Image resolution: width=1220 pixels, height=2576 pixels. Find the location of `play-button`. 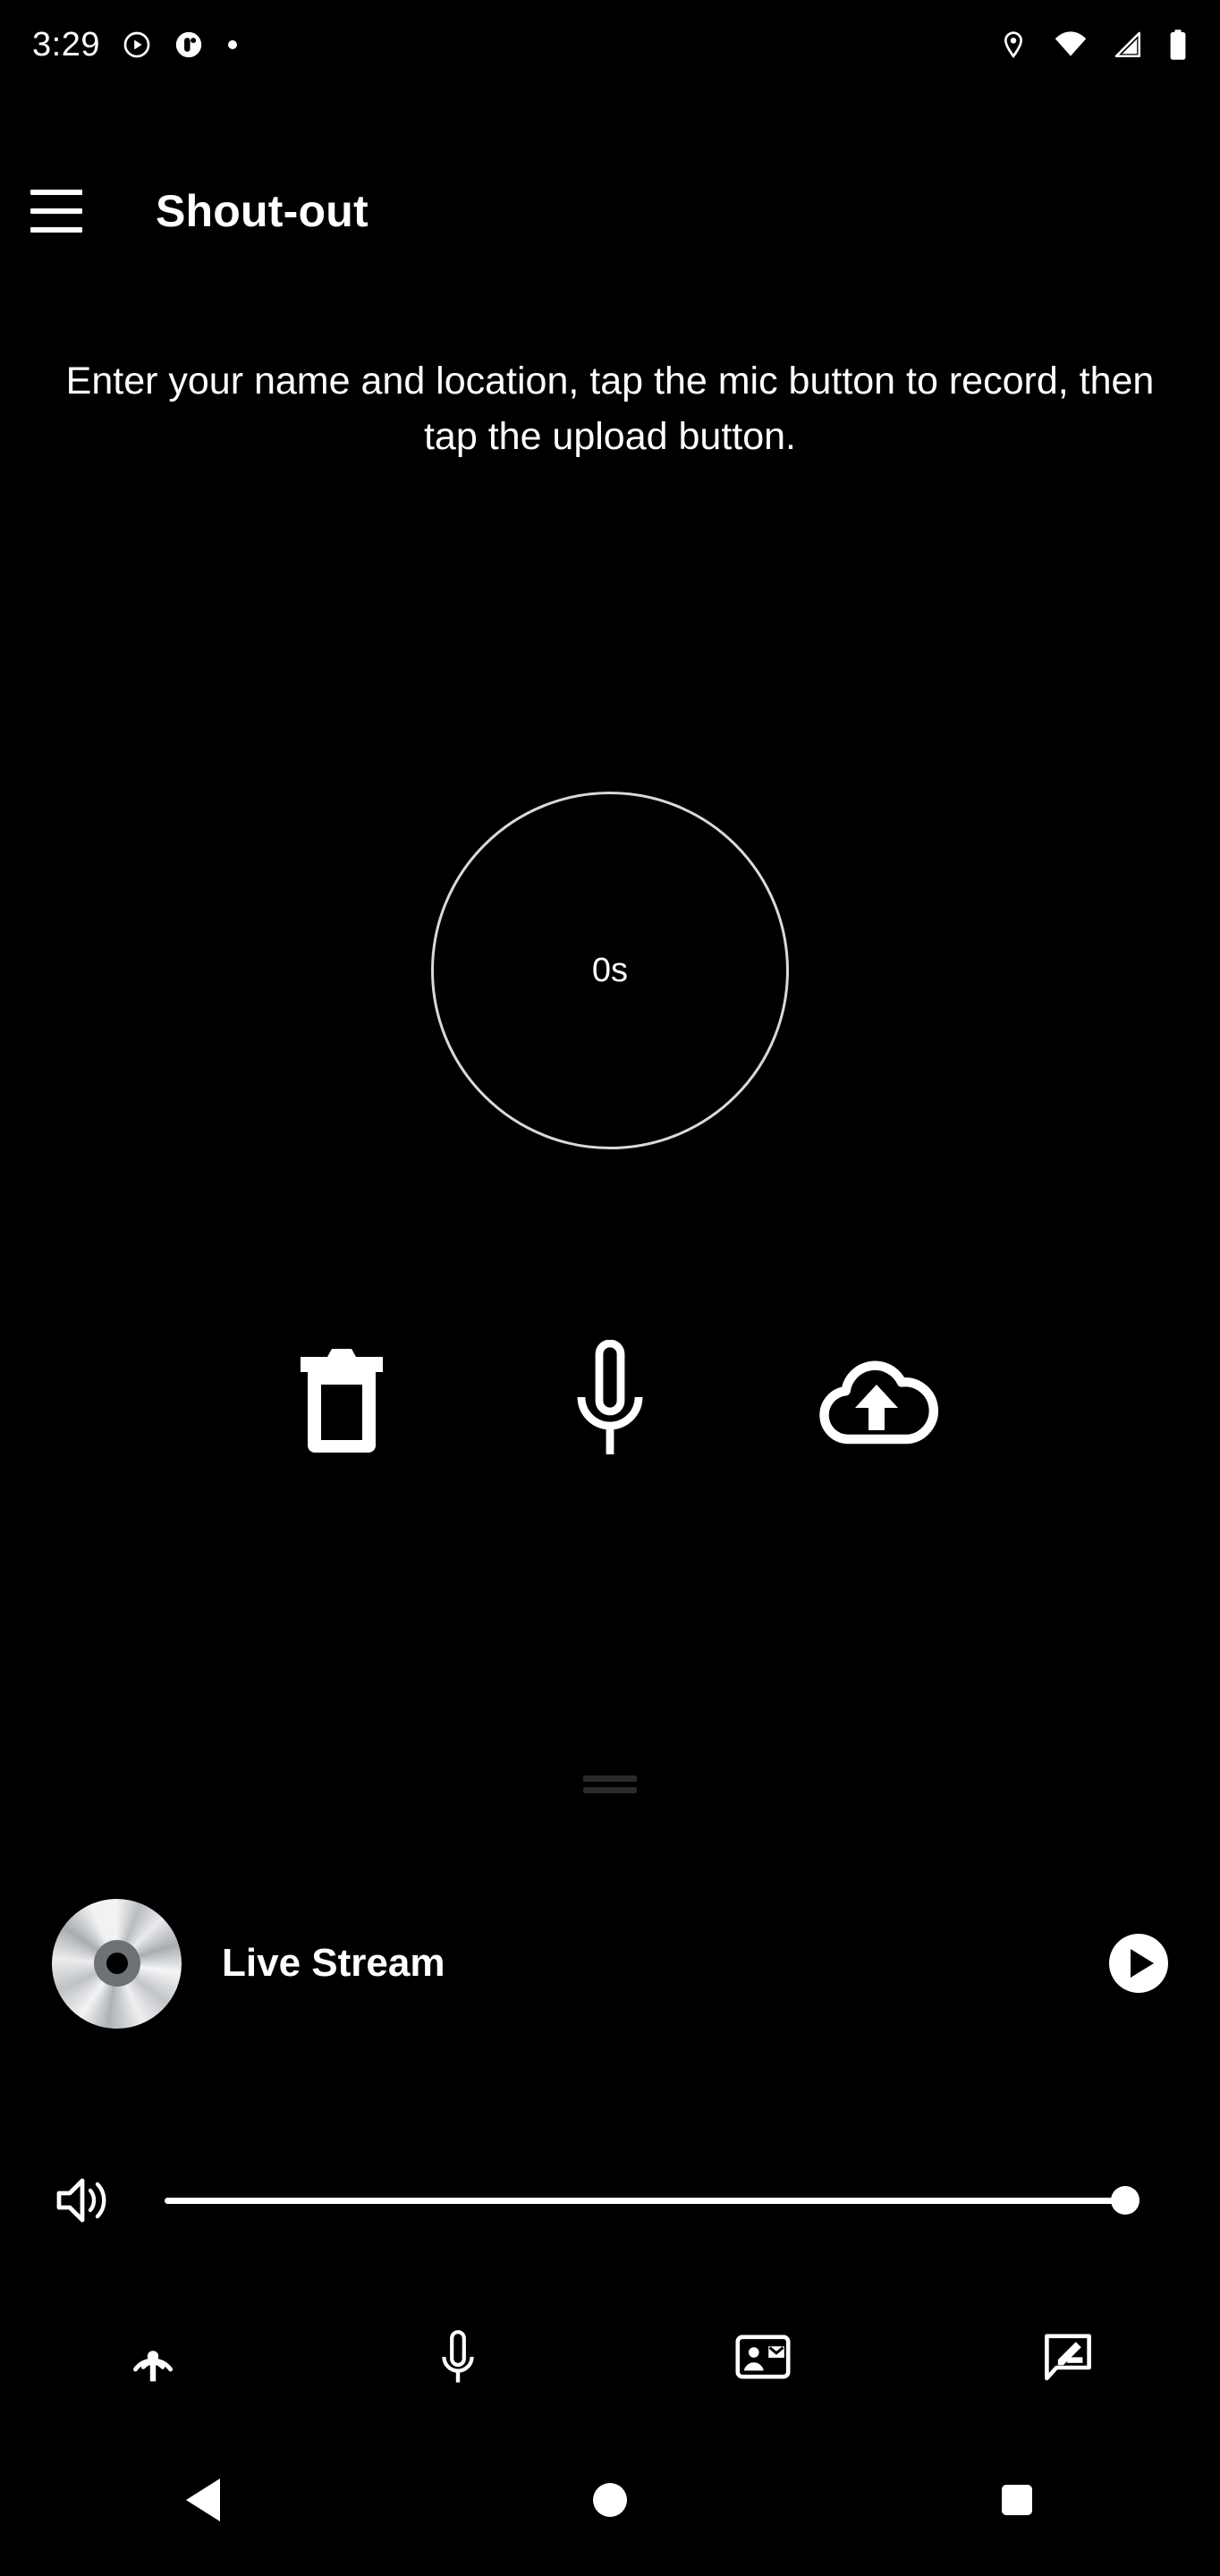

play-button is located at coordinates (1139, 1963).